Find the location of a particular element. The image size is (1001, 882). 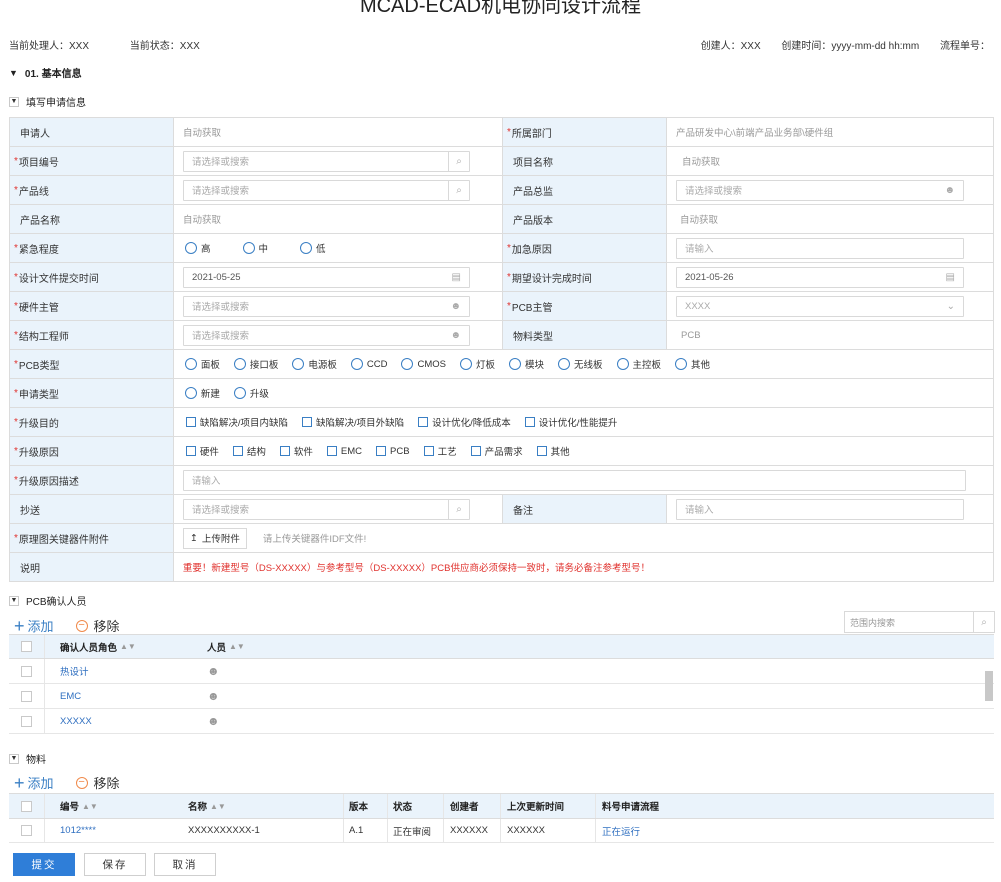

pcb-type-option: 灯板 is located at coordinates (477, 364).